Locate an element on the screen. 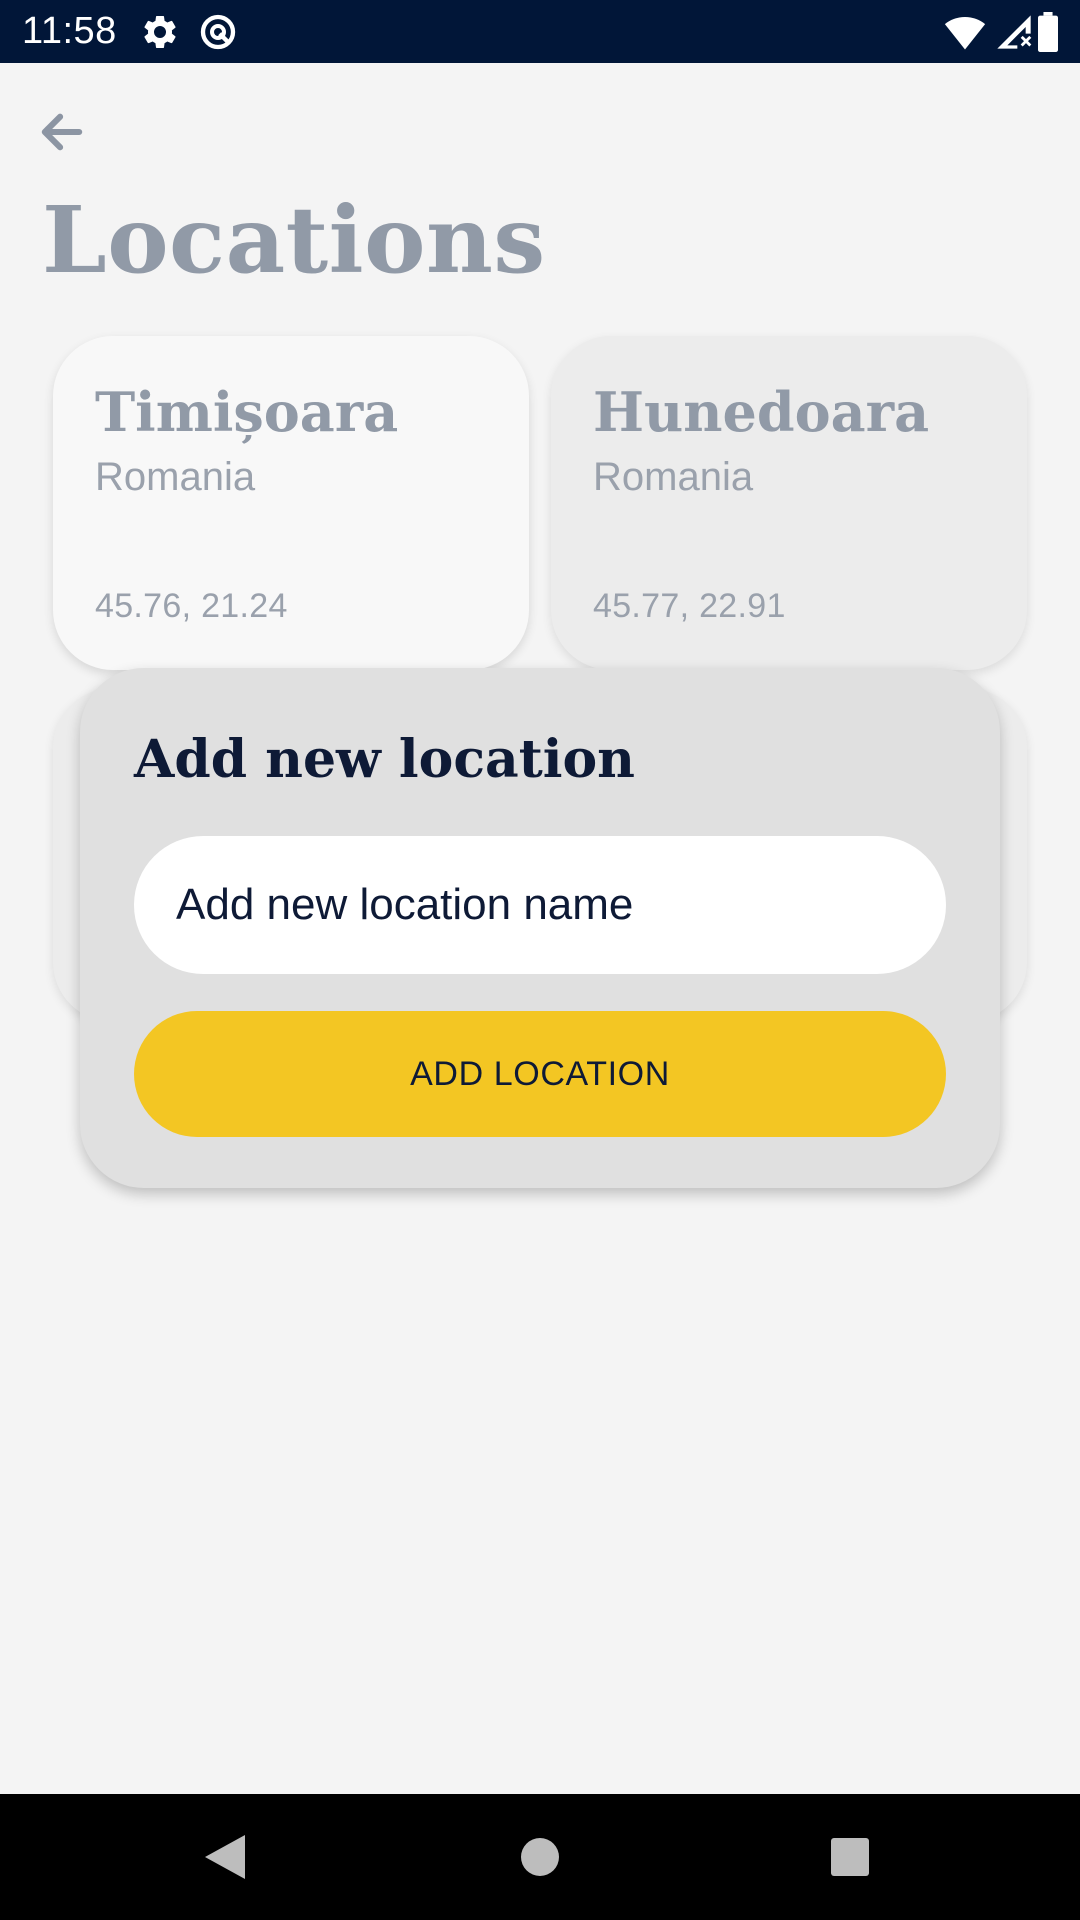 This screenshot has height=1920, width=1080. location-city: Timișoara is located at coordinates (247, 412).